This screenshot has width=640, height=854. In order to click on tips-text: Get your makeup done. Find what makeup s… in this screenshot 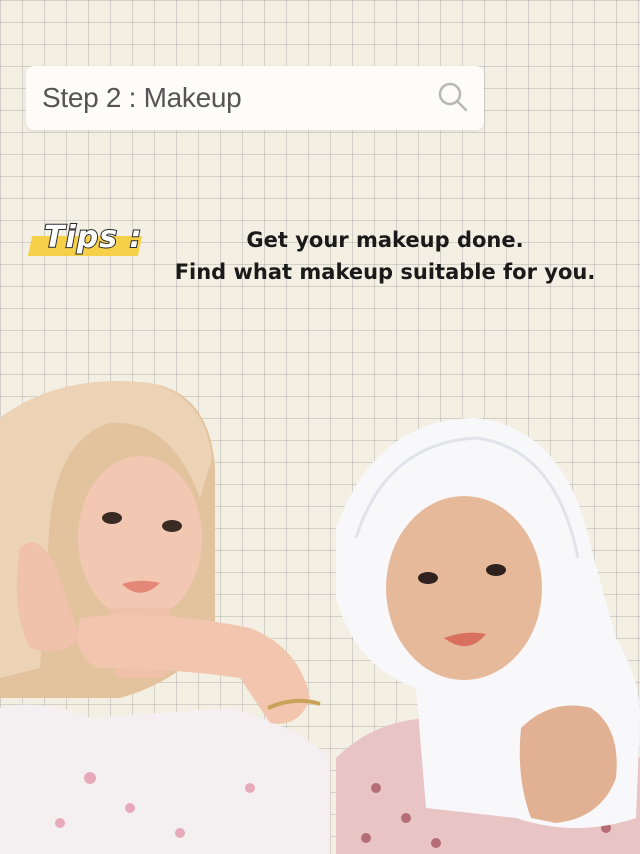, I will do `click(385, 256)`.